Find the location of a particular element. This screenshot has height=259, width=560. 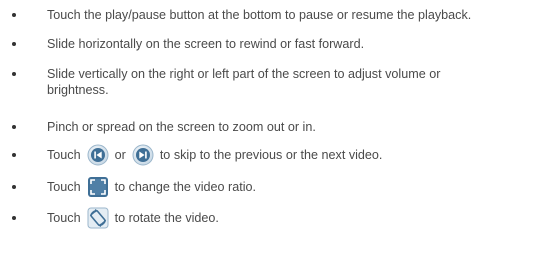

list-item: Touch to rotate the video. is located at coordinates (284, 218).